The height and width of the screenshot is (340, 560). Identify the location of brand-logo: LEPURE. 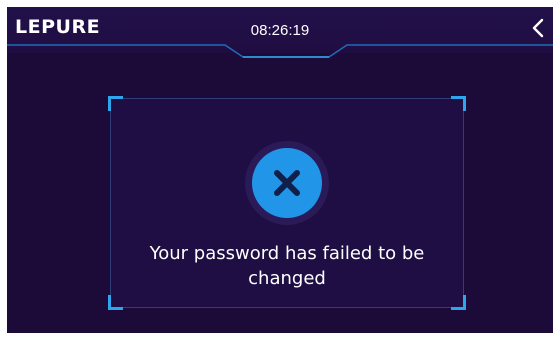
(58, 27).